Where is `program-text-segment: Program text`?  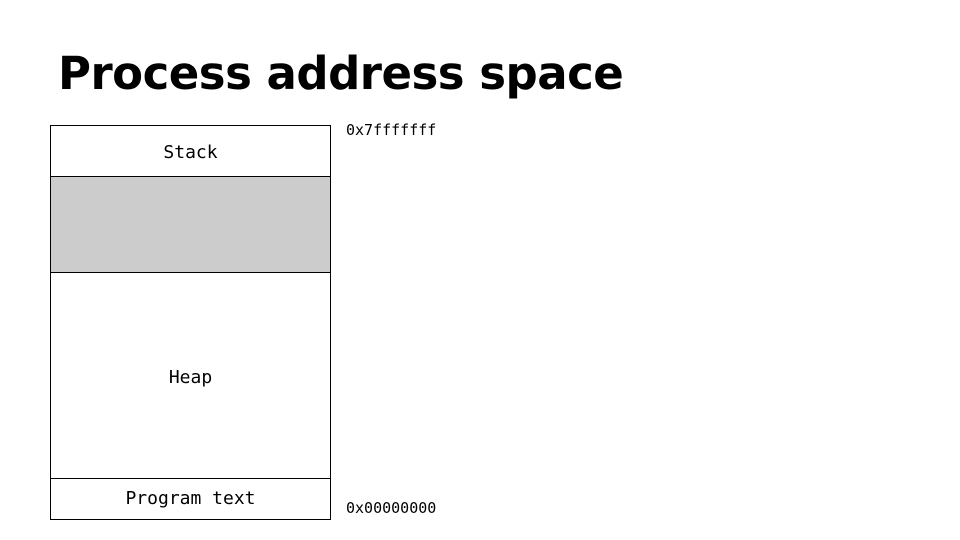 program-text-segment: Program text is located at coordinates (190, 499).